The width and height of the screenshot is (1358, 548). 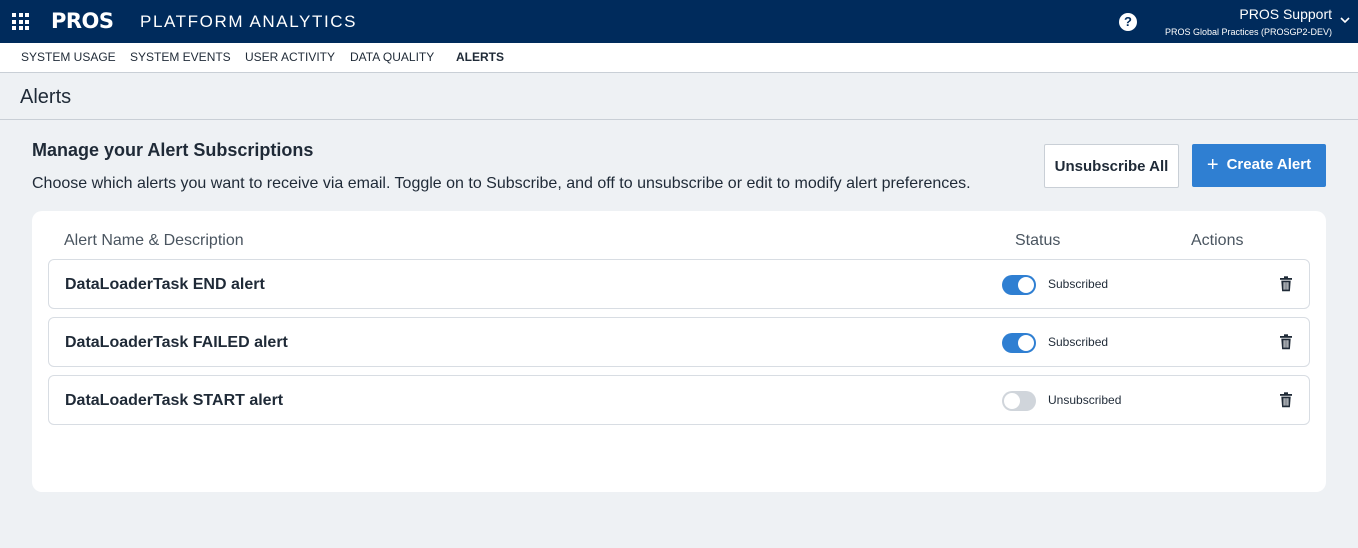 What do you see at coordinates (1345, 20) in the screenshot?
I see `chevron-down-icon` at bounding box center [1345, 20].